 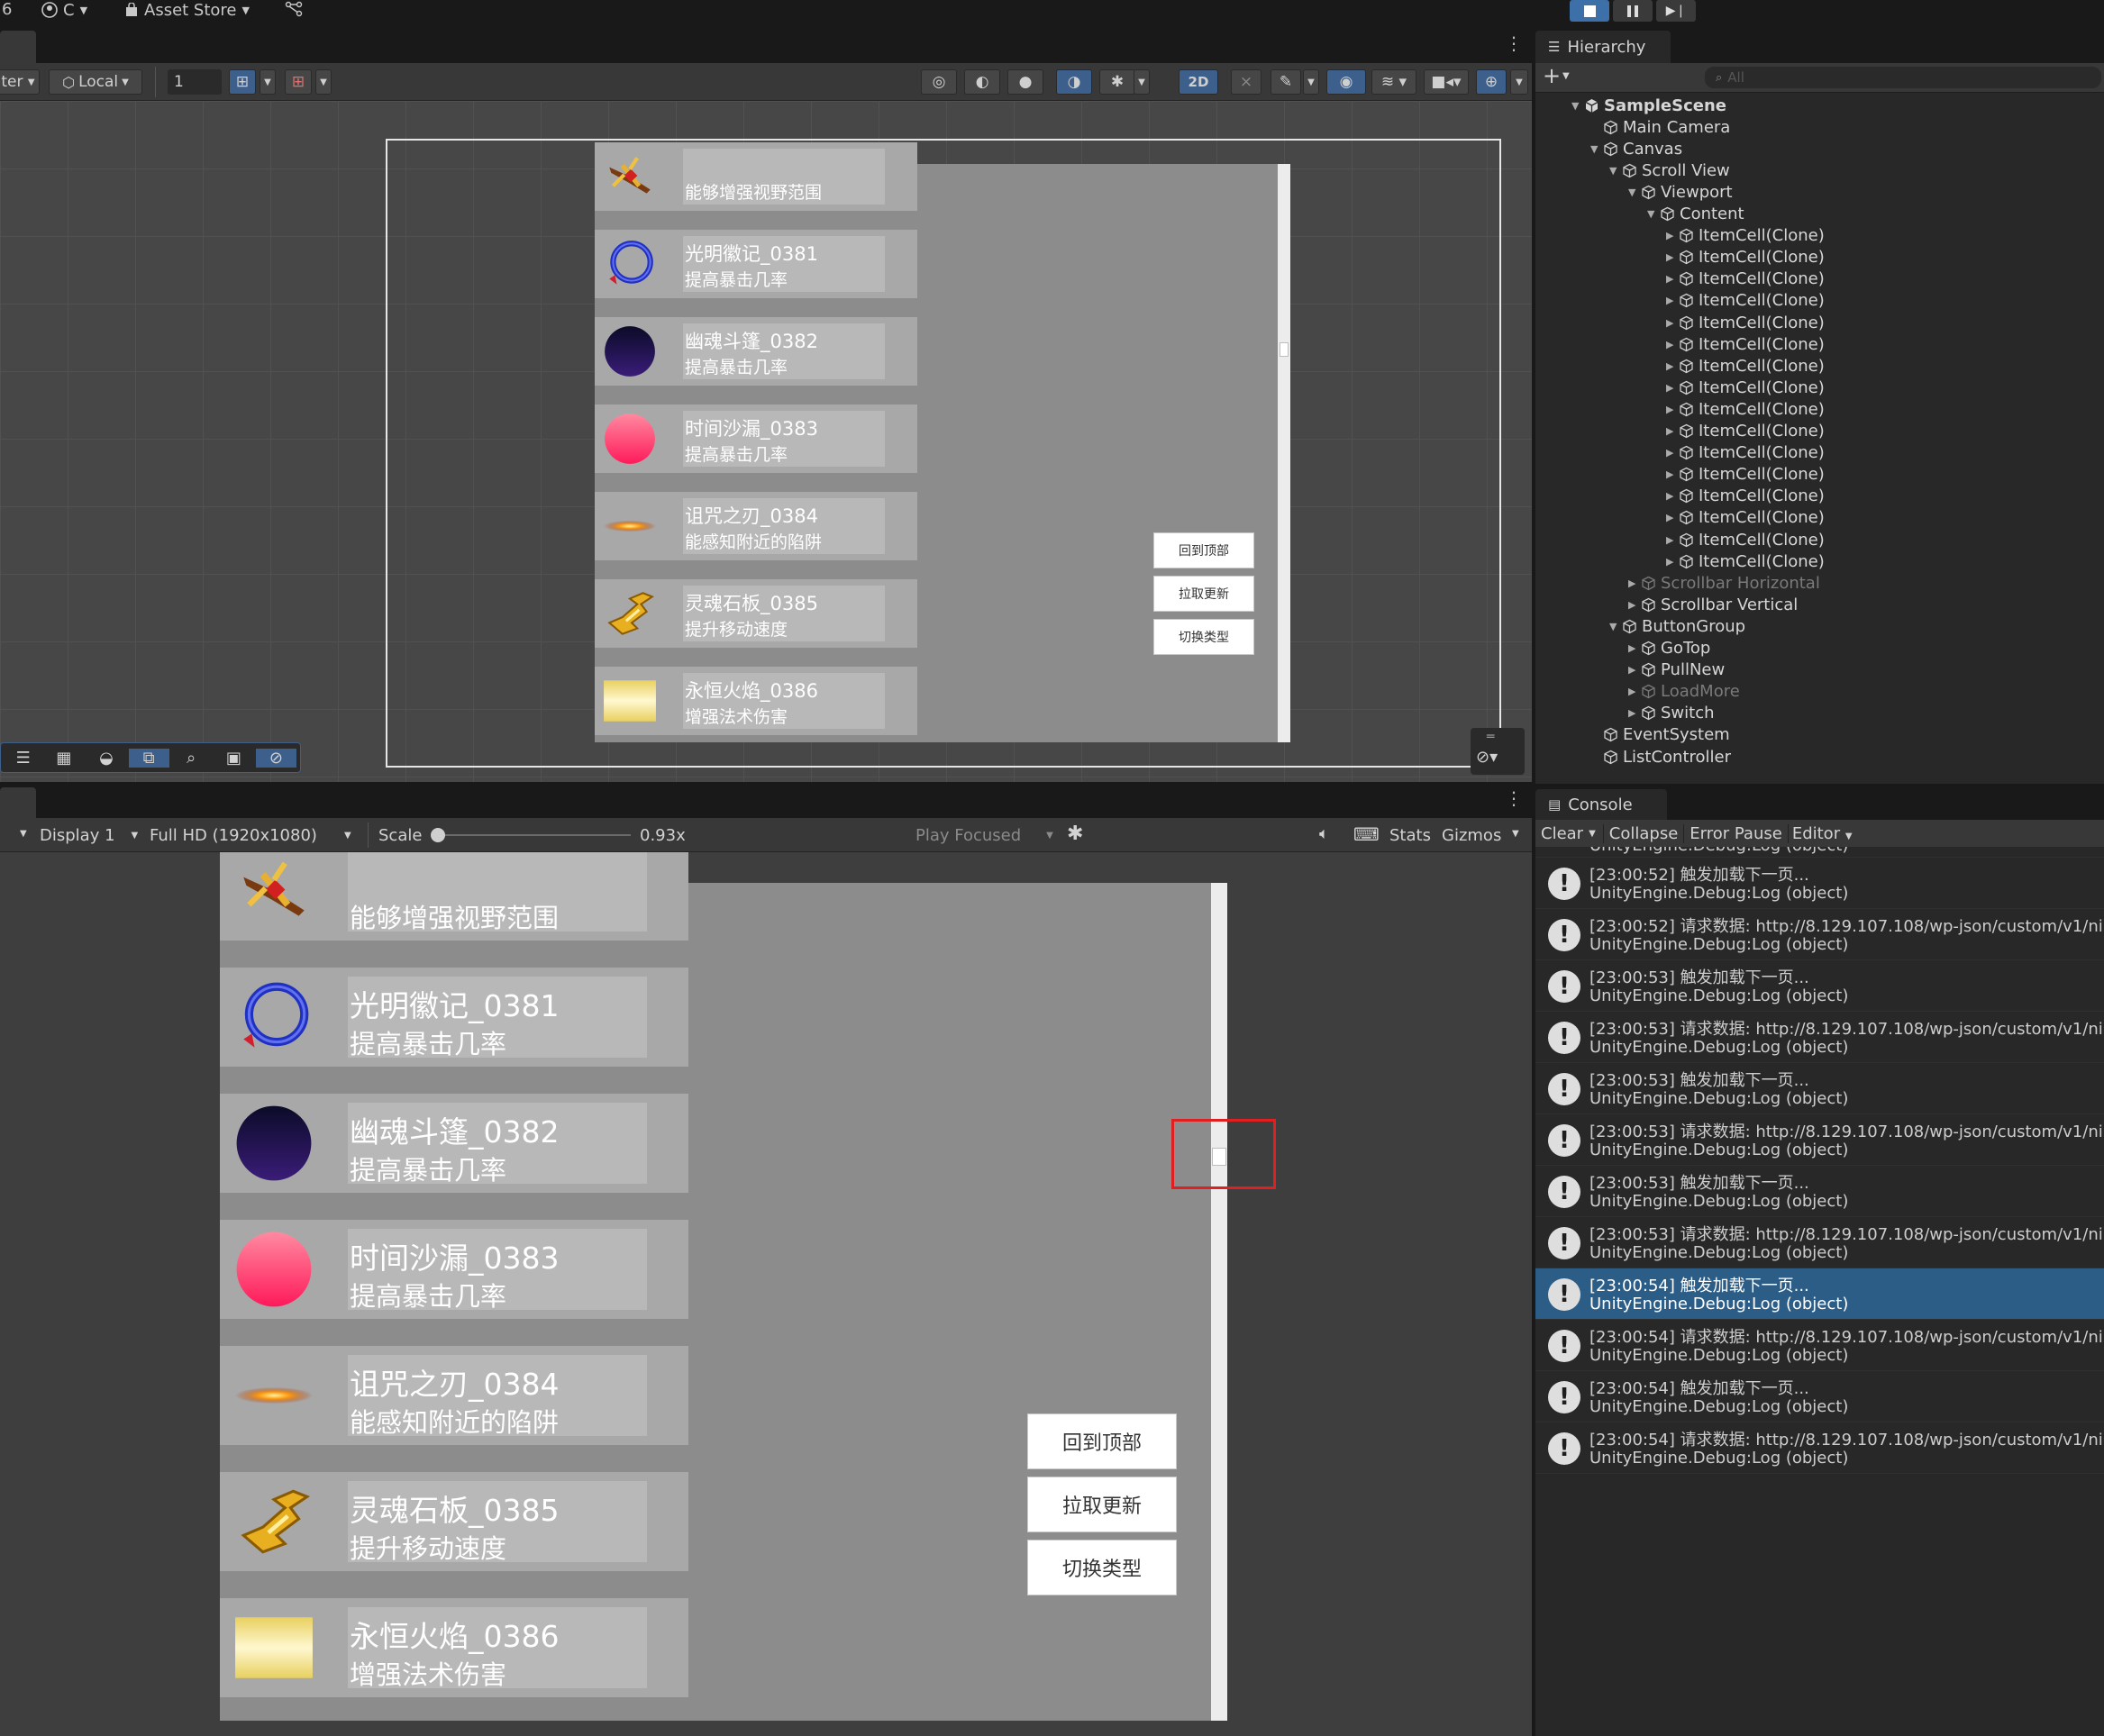 What do you see at coordinates (1643, 833) in the screenshot?
I see `collapse-toggle: Collapse` at bounding box center [1643, 833].